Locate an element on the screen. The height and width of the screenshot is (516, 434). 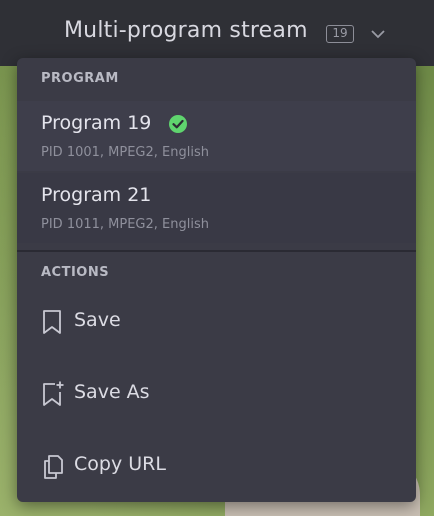
stream-header: Multi-program stream 19 is located at coordinates (217, 33).